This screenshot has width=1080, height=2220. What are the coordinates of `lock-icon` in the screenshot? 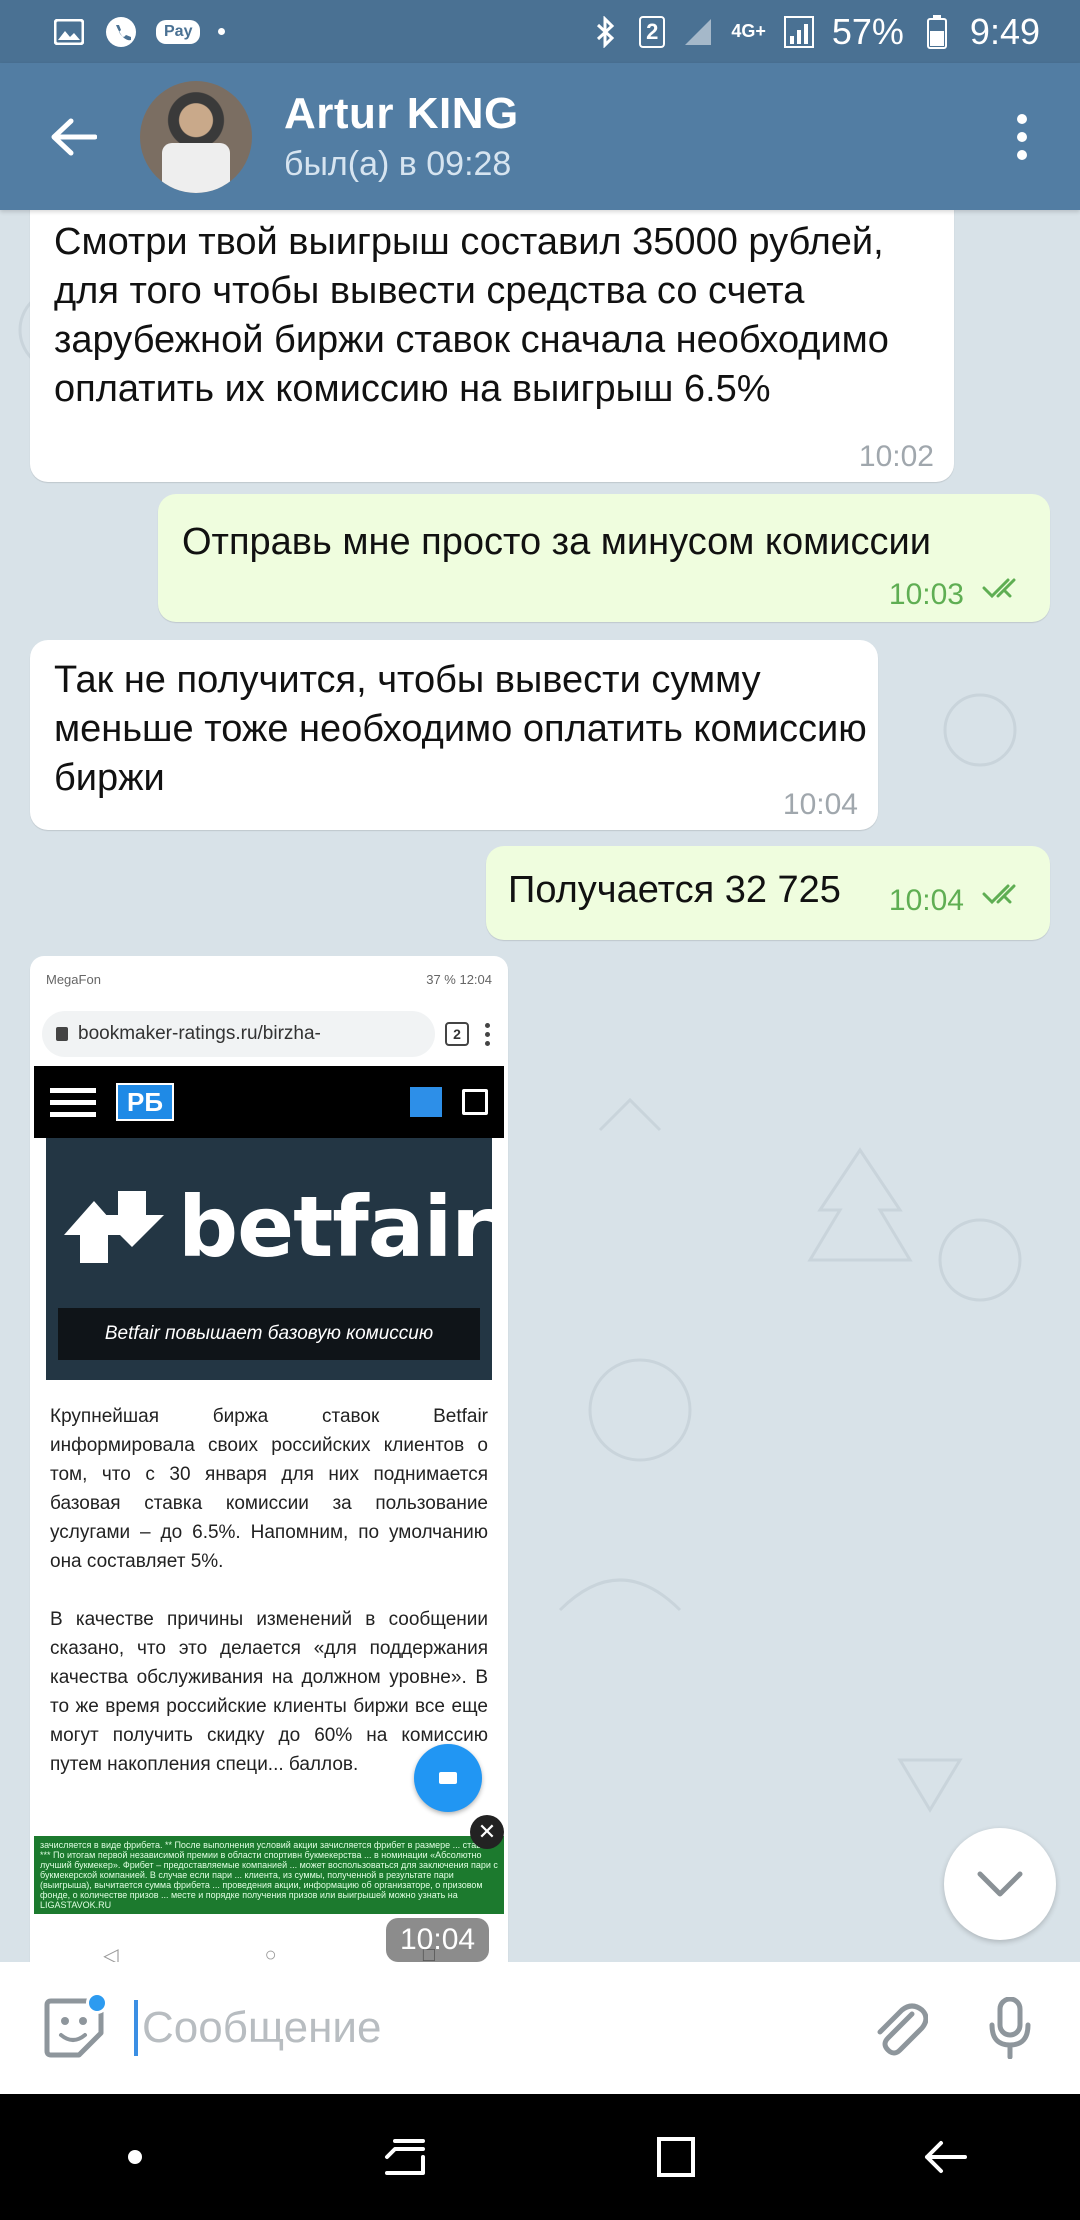 It's located at (62, 1034).